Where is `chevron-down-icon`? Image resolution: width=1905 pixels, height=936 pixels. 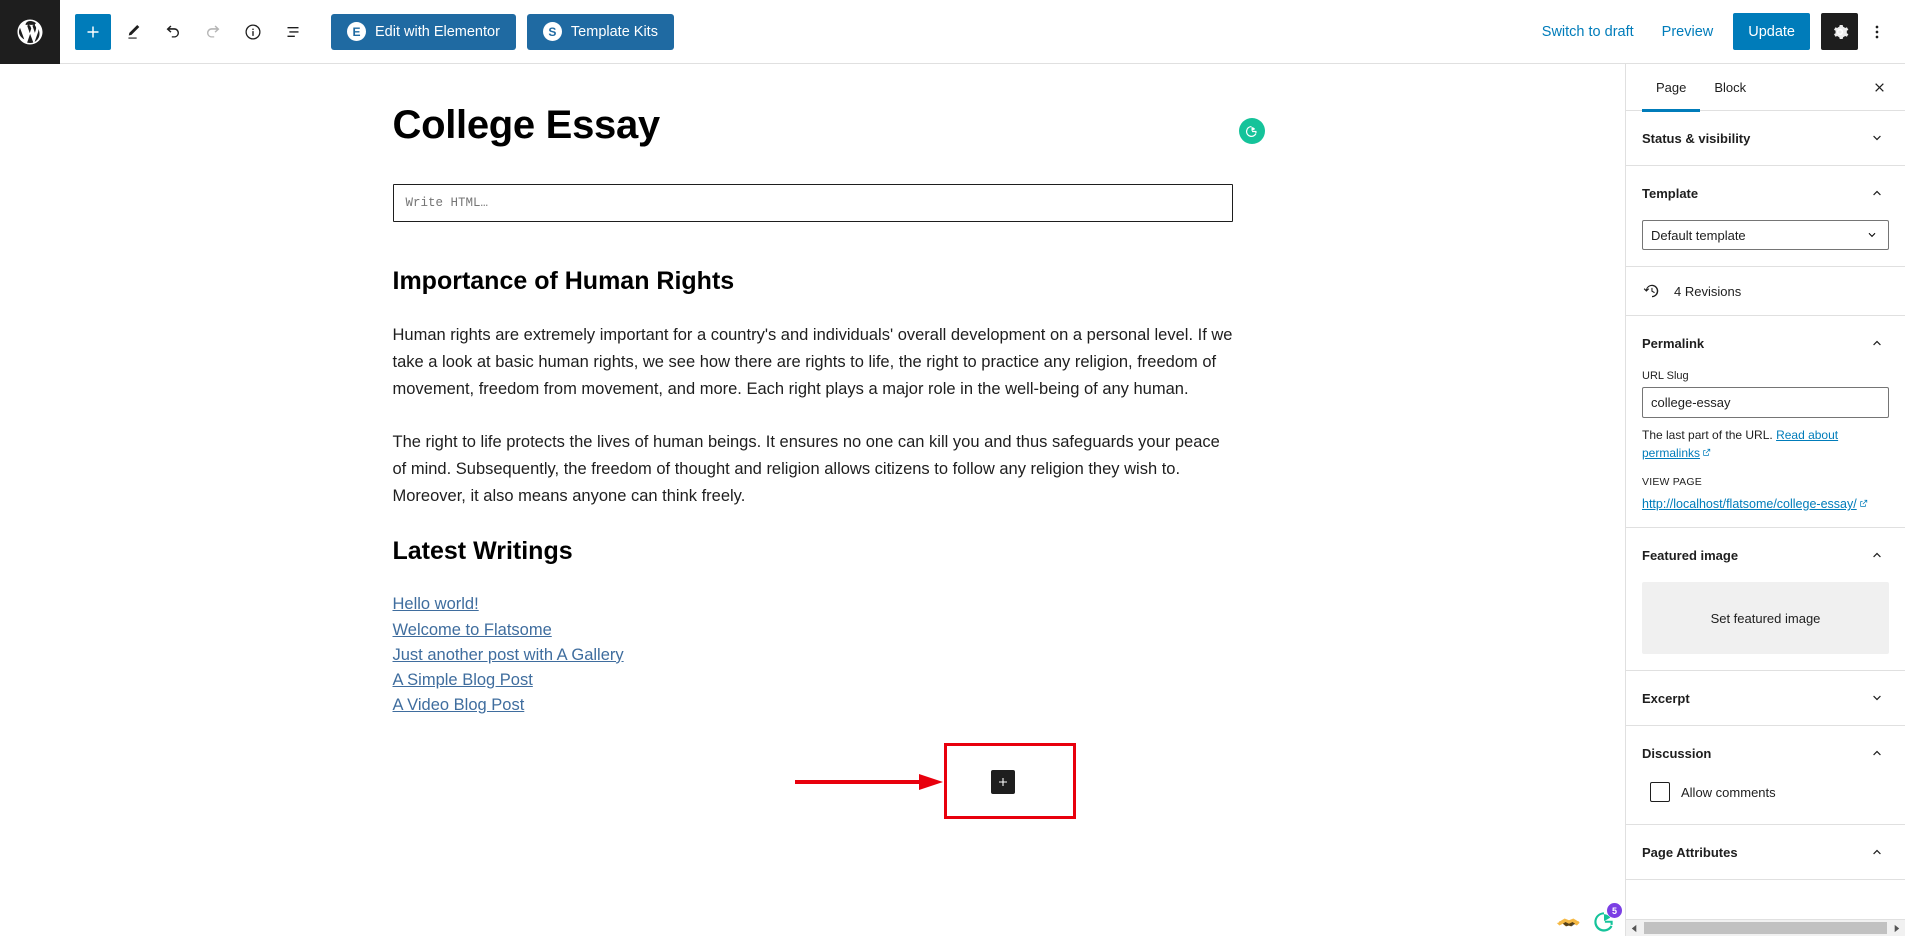
chevron-down-icon is located at coordinates (1877, 138).